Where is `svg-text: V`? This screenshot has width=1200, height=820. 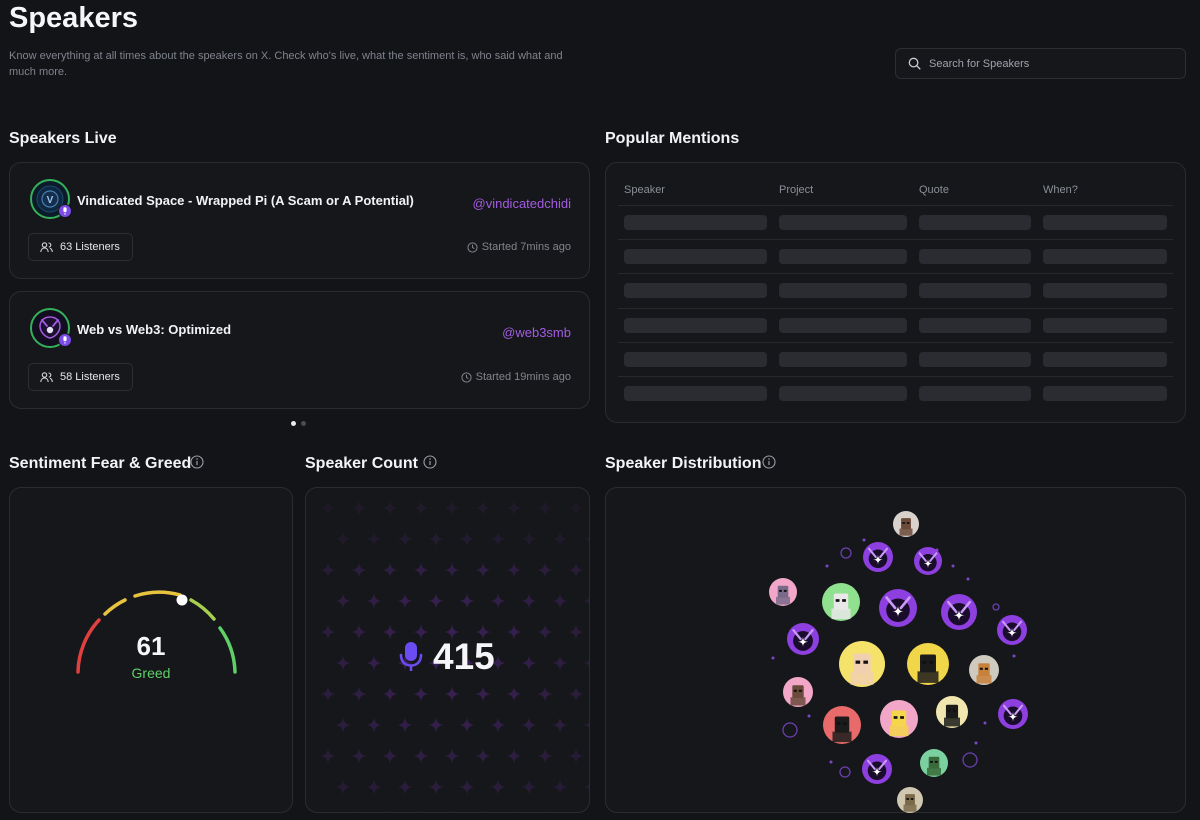
svg-text: V is located at coordinates (50, 200).